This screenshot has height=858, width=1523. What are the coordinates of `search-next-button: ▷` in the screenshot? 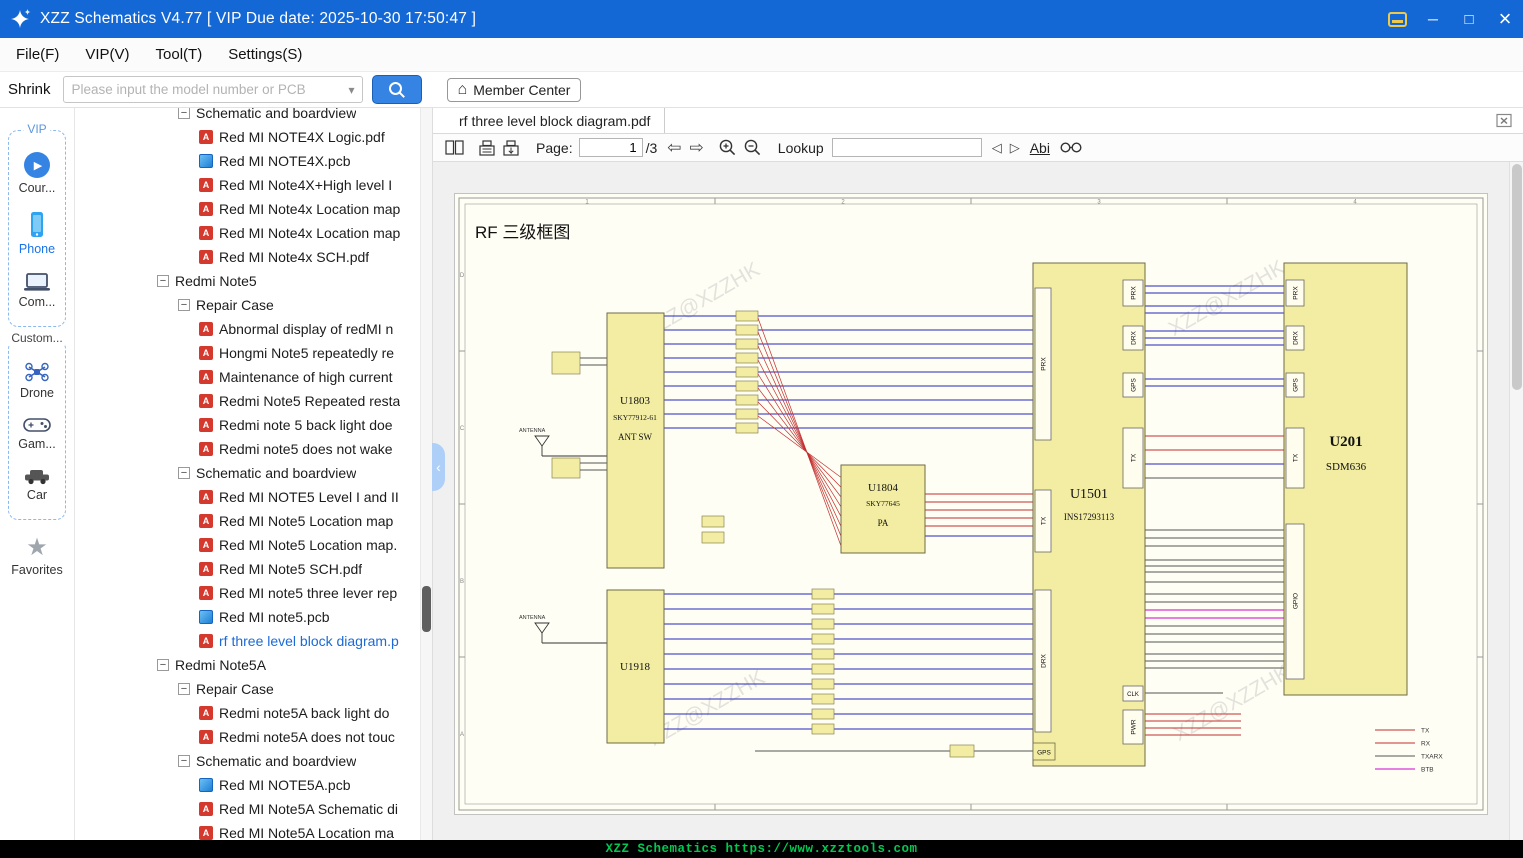 It's located at (1015, 148).